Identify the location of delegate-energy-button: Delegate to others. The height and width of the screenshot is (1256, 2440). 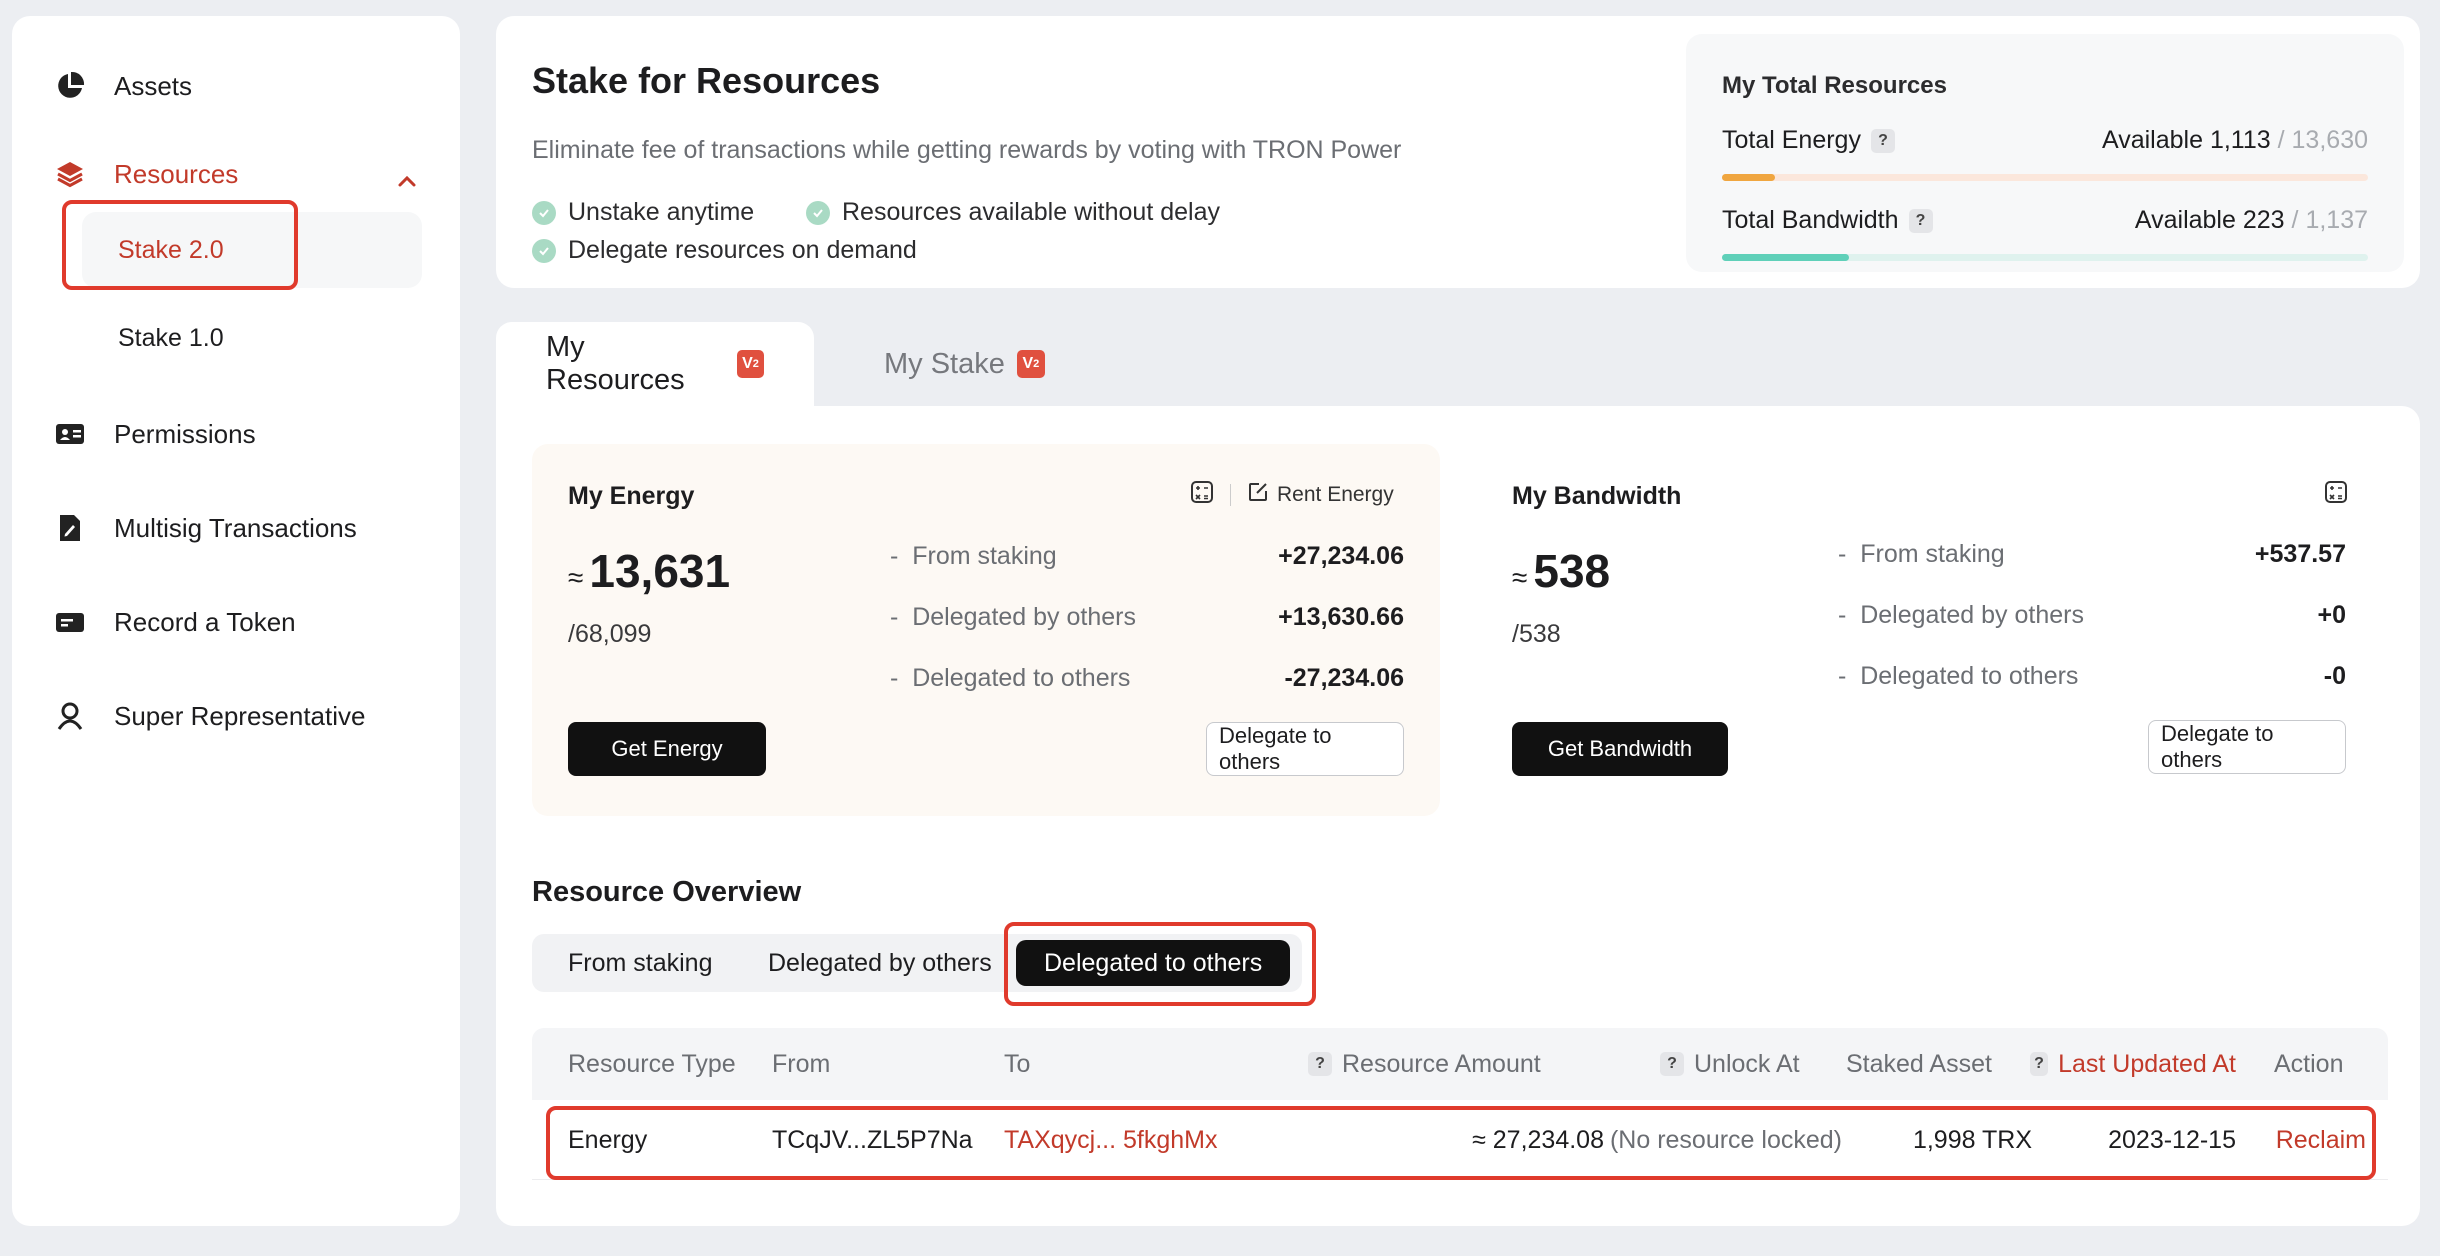
(1305, 749).